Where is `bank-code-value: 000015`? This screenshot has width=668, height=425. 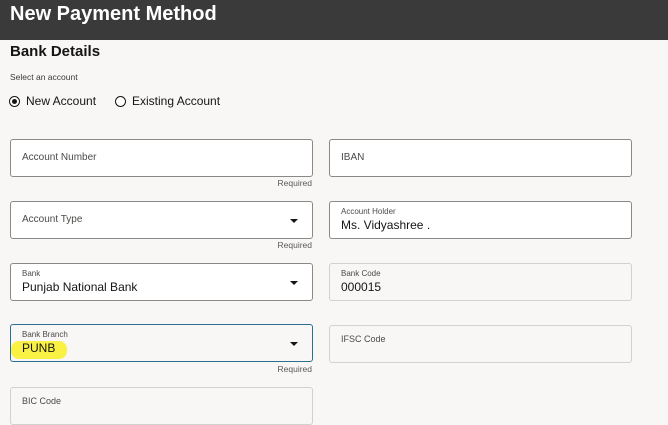
bank-code-value: 000015 is located at coordinates (361, 287).